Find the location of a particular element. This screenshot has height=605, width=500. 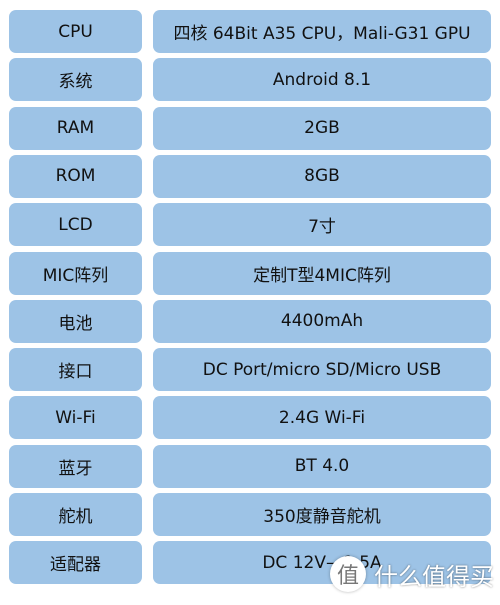

spec-key: Wi-Fi is located at coordinates (75, 418).